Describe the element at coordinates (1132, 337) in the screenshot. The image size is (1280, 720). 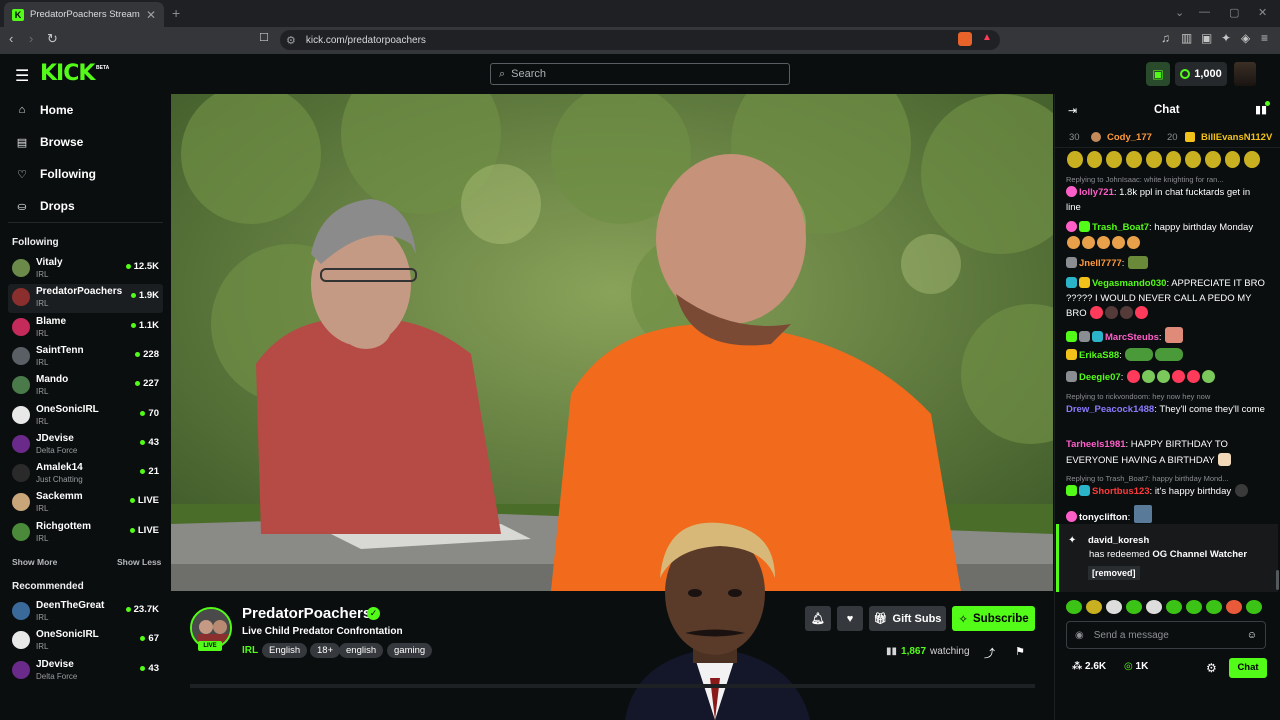
I see `chat-username: MarcSteubs` at that location.